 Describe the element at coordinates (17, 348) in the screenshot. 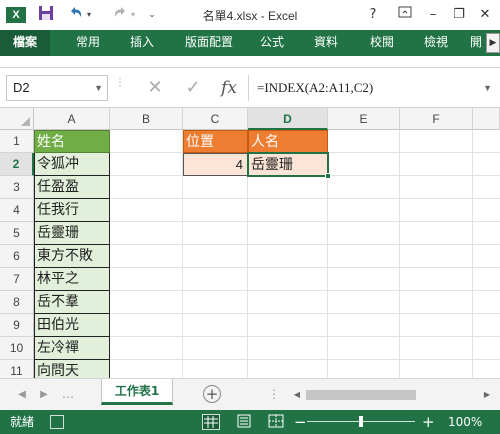

I see `row-header-10: 10` at that location.